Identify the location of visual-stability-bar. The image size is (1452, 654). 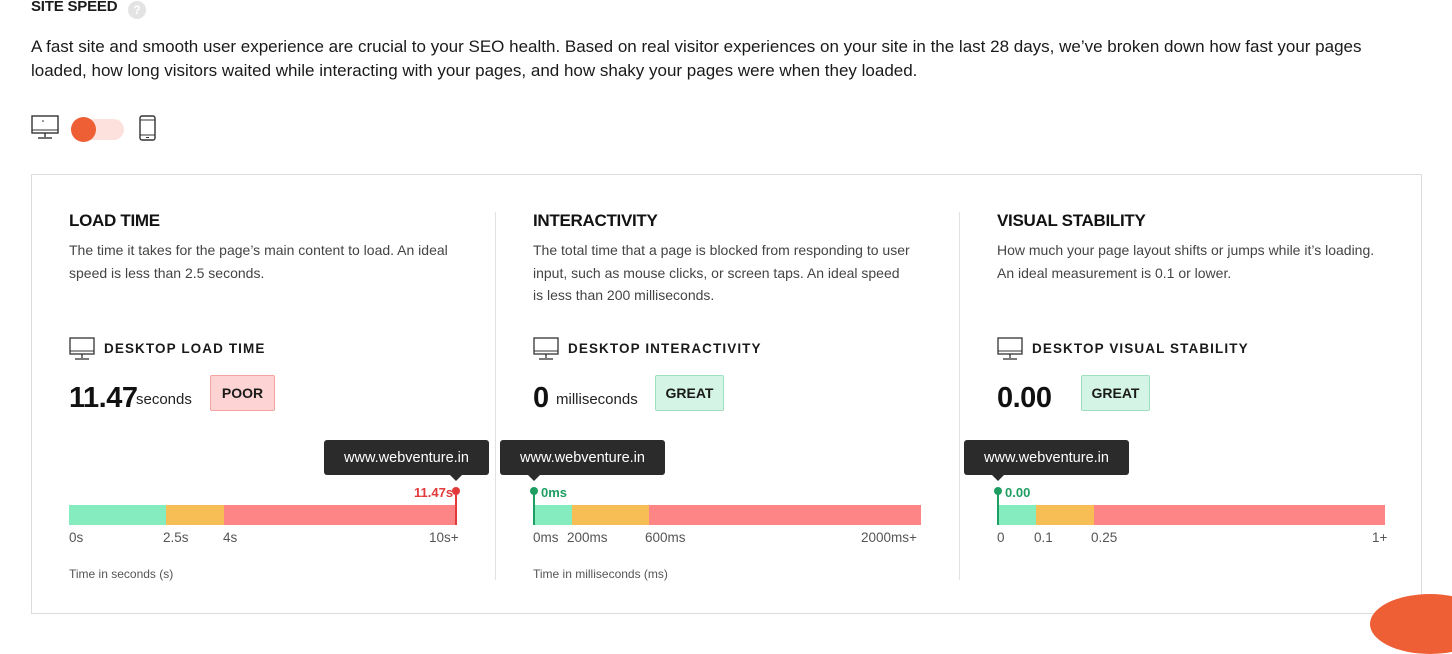
(1191, 515).